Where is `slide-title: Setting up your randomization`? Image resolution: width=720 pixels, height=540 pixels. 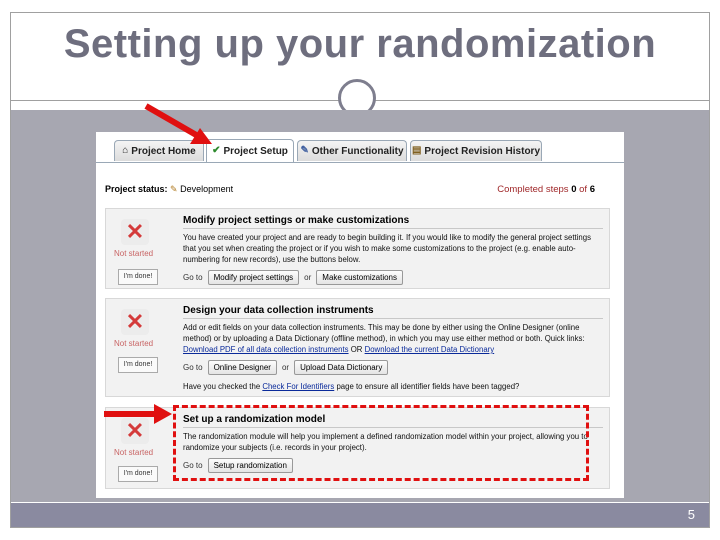
slide-title: Setting up your randomization is located at coordinates (360, 44).